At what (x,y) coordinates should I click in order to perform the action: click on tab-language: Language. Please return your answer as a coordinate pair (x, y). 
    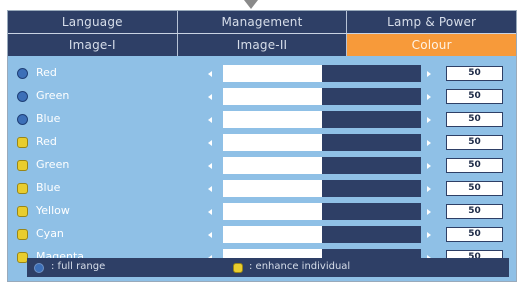
    Looking at the image, I should click on (93, 22).